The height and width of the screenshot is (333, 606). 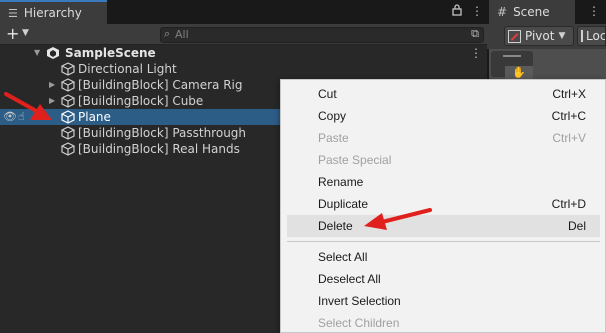 What do you see at coordinates (94, 117) in the screenshot?
I see `hierarchy-item-label: Plane` at bounding box center [94, 117].